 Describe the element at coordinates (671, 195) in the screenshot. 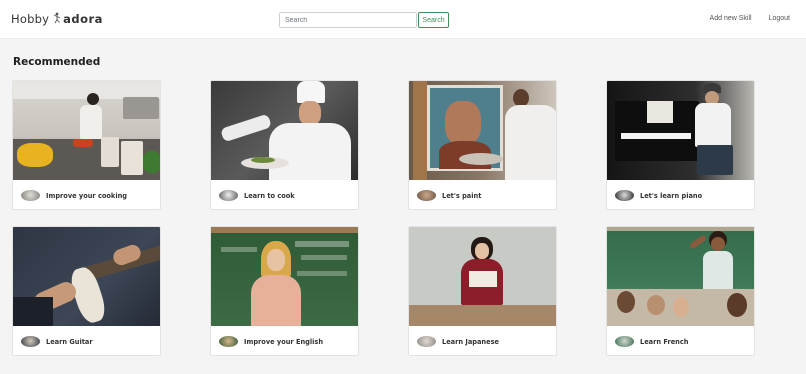

I see `card-title: Let's learn piano` at that location.